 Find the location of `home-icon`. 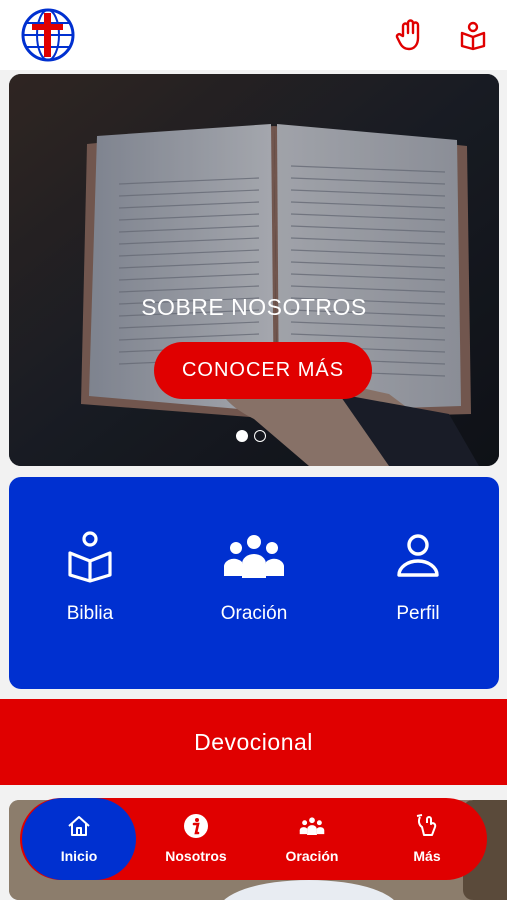

home-icon is located at coordinates (79, 826).